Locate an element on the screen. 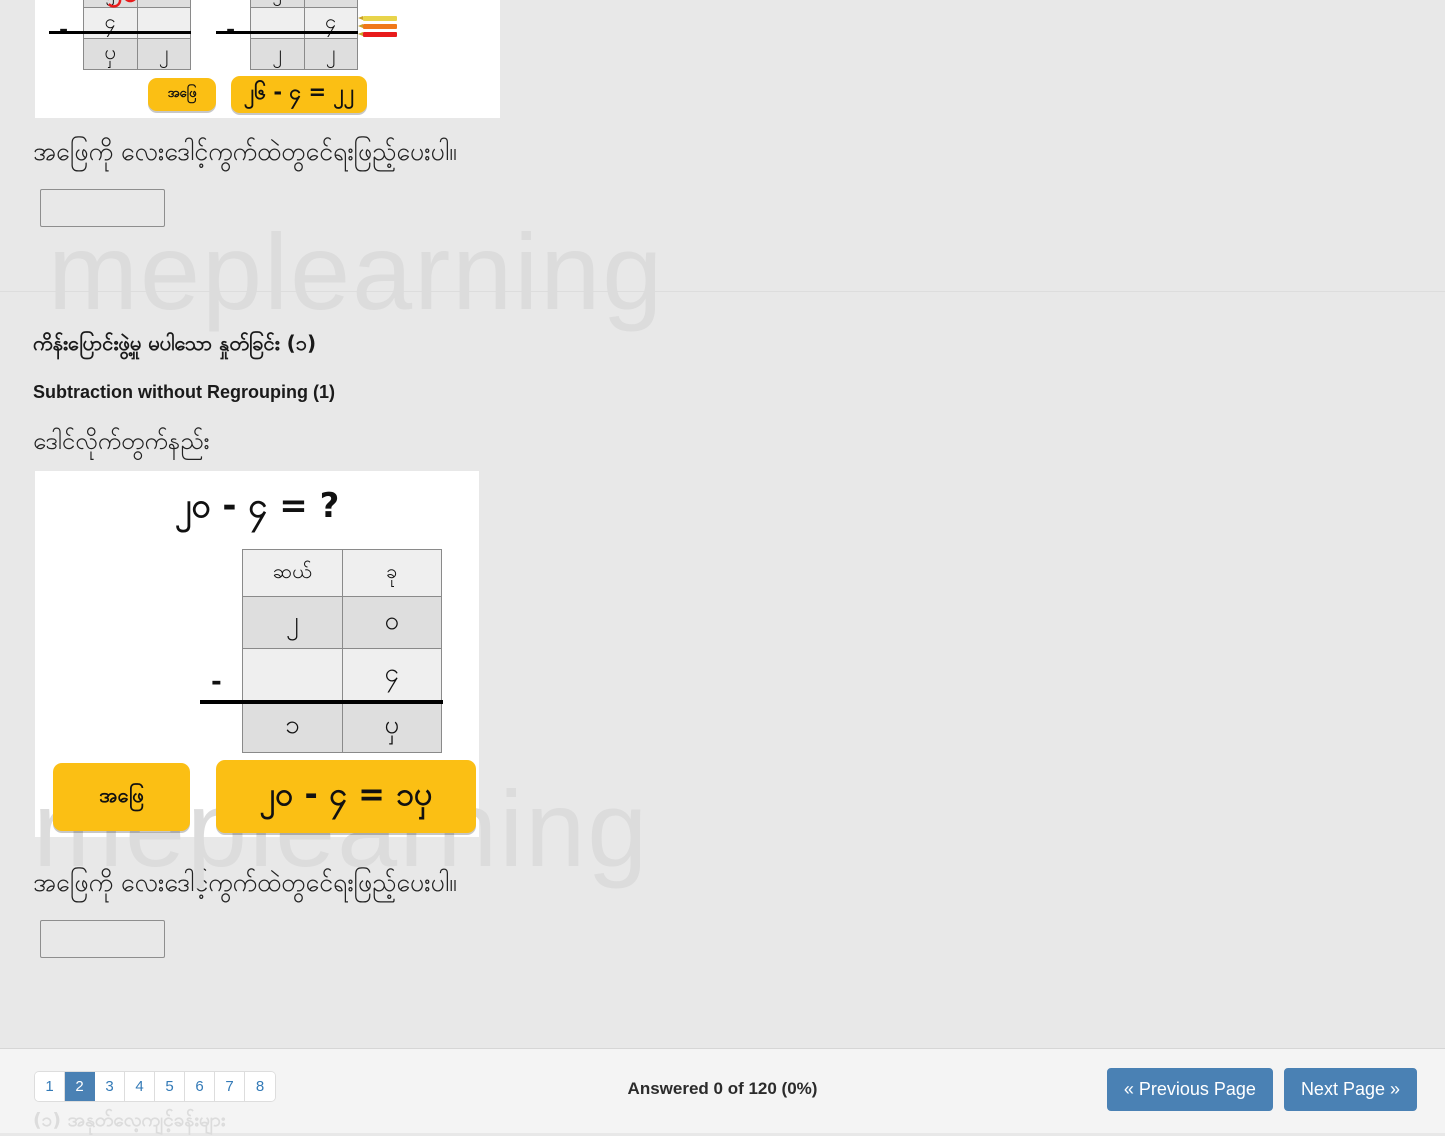 Image resolution: width=1445 pixels, height=1136 pixels. minus-sign: - is located at coordinates (216, 682).